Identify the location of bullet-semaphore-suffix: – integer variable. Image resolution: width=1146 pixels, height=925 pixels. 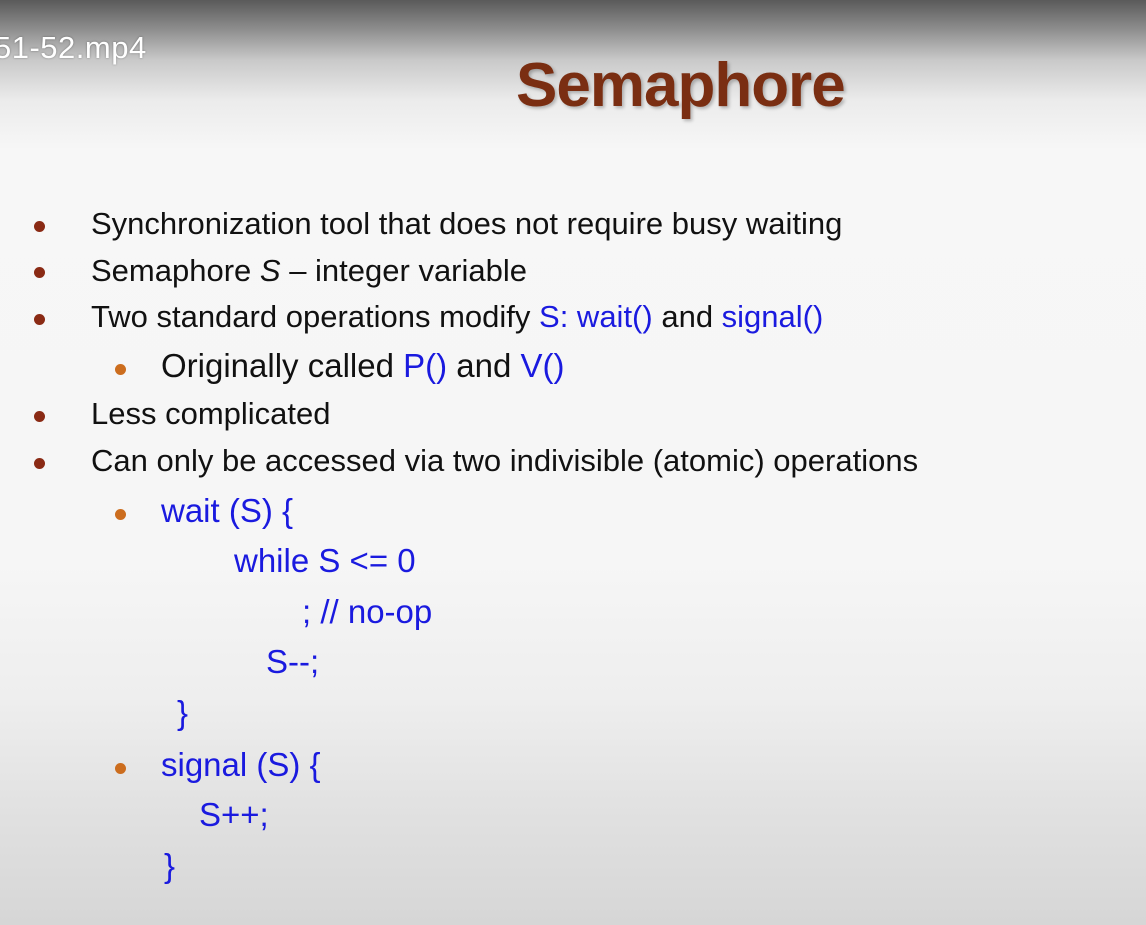
(404, 270).